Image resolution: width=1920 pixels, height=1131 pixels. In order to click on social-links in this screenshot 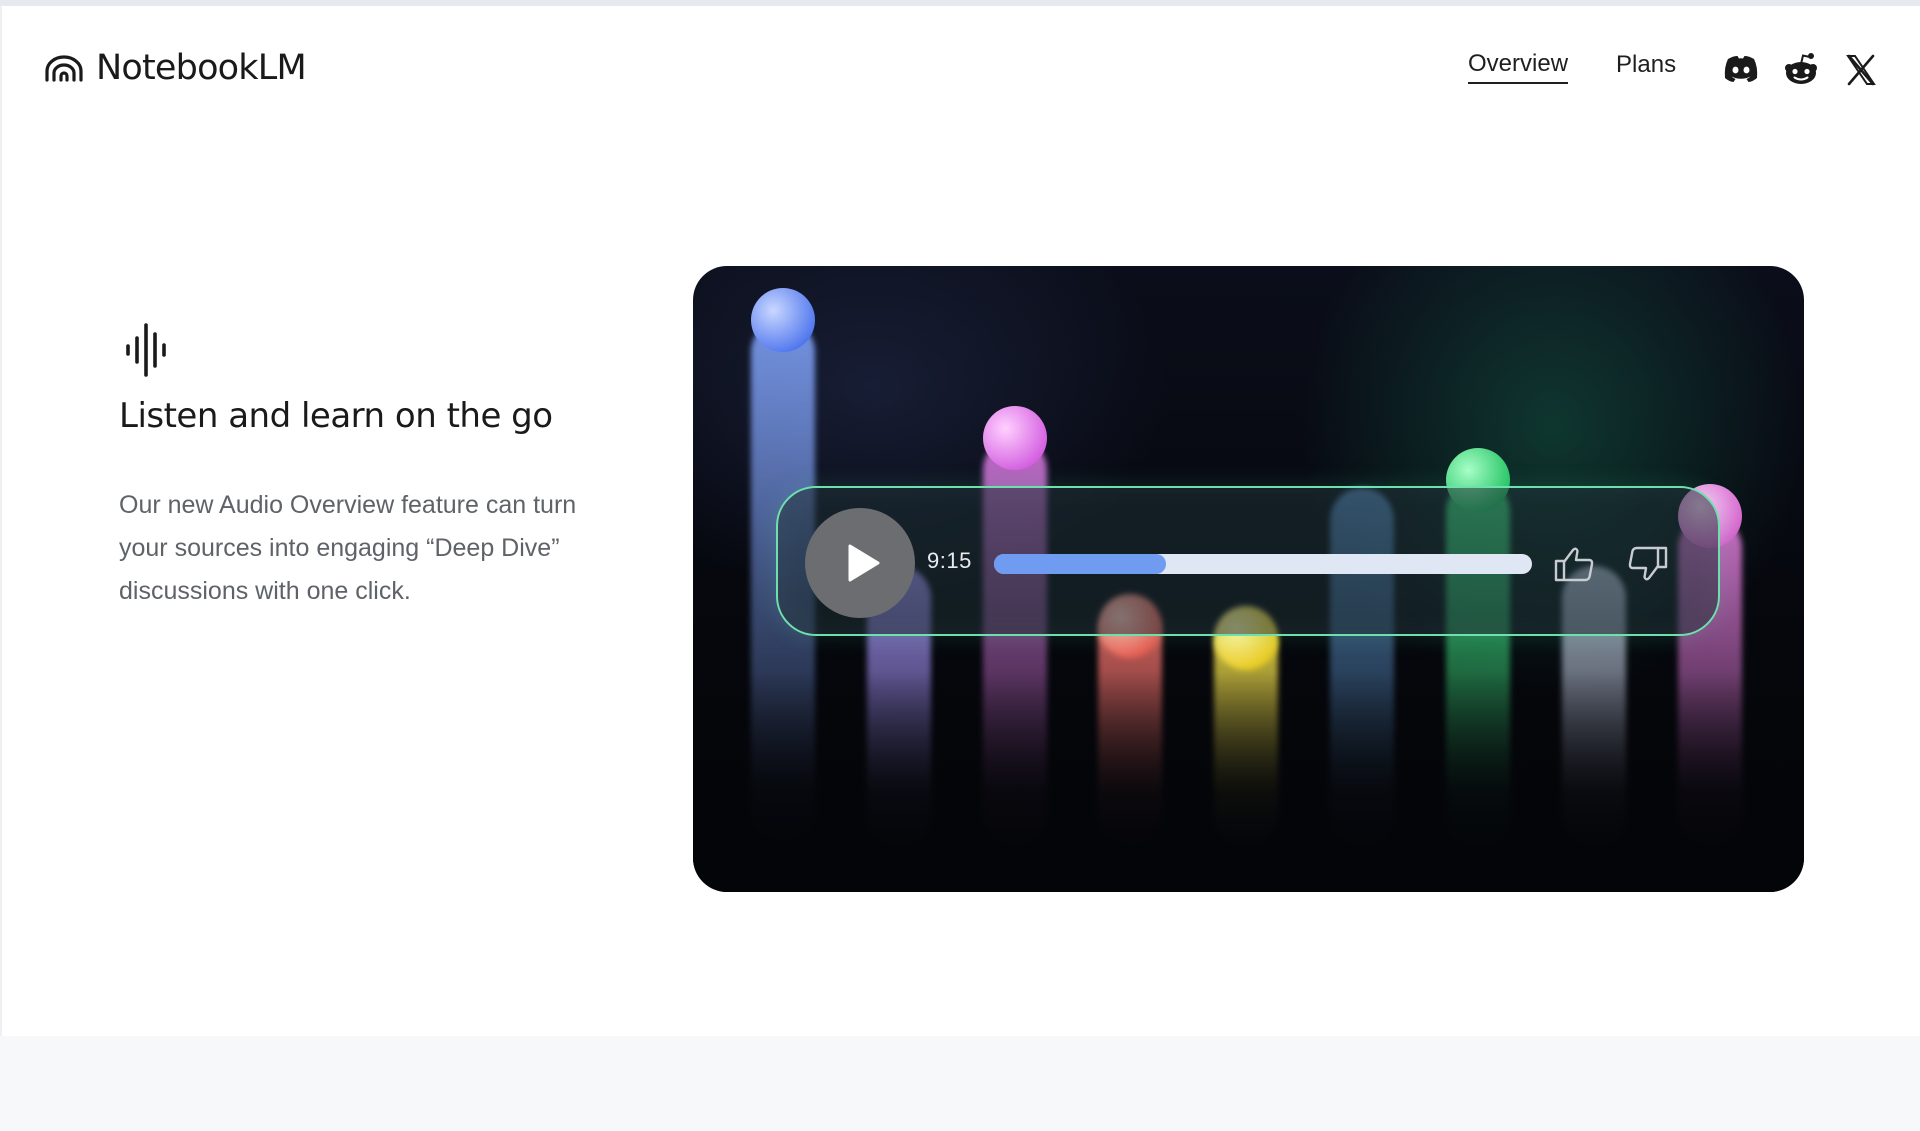, I will do `click(1801, 69)`.